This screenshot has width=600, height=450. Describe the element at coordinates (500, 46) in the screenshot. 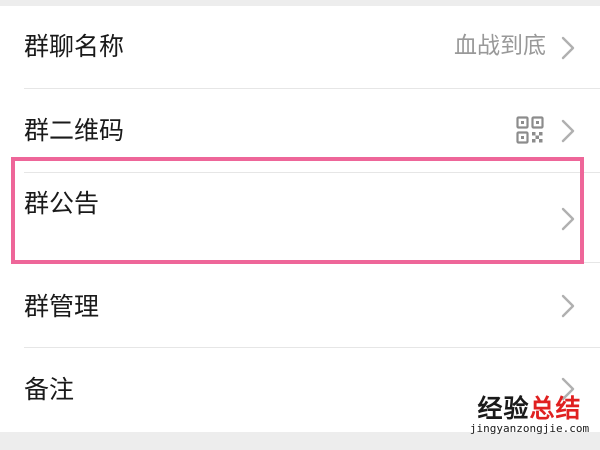

I see `group-name-value: 血战到底` at that location.